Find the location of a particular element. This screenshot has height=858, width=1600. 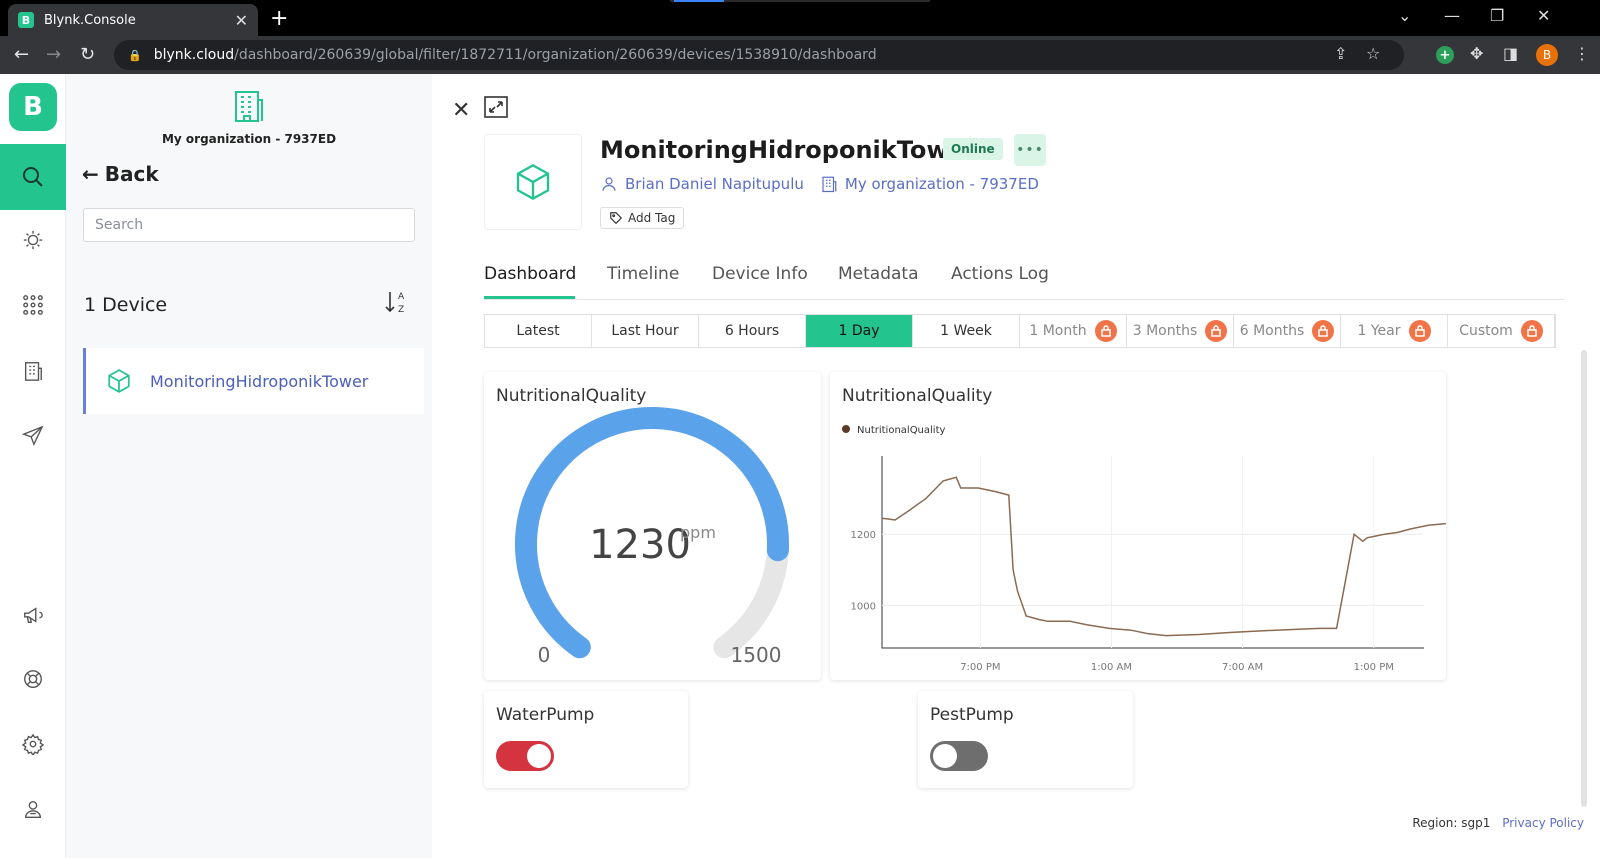

paper-plane-icon is located at coordinates (33, 436).